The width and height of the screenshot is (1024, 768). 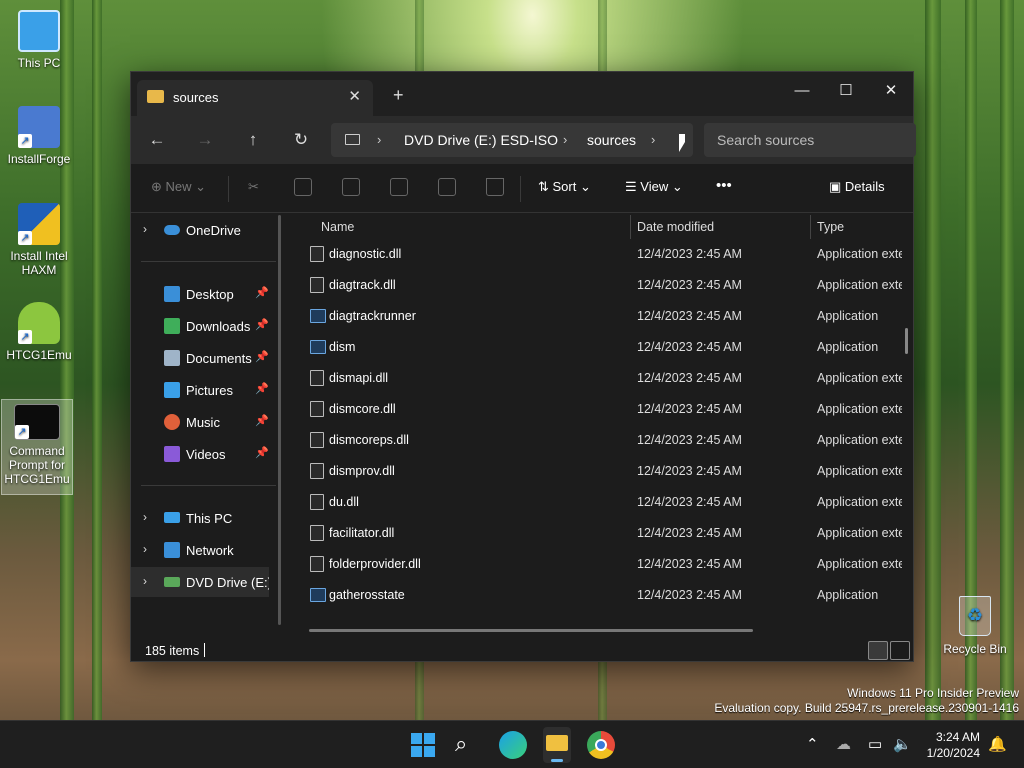 I want to click on file-row: dism 12/4/2023 2:45 AM Application, so click(x=603, y=347).